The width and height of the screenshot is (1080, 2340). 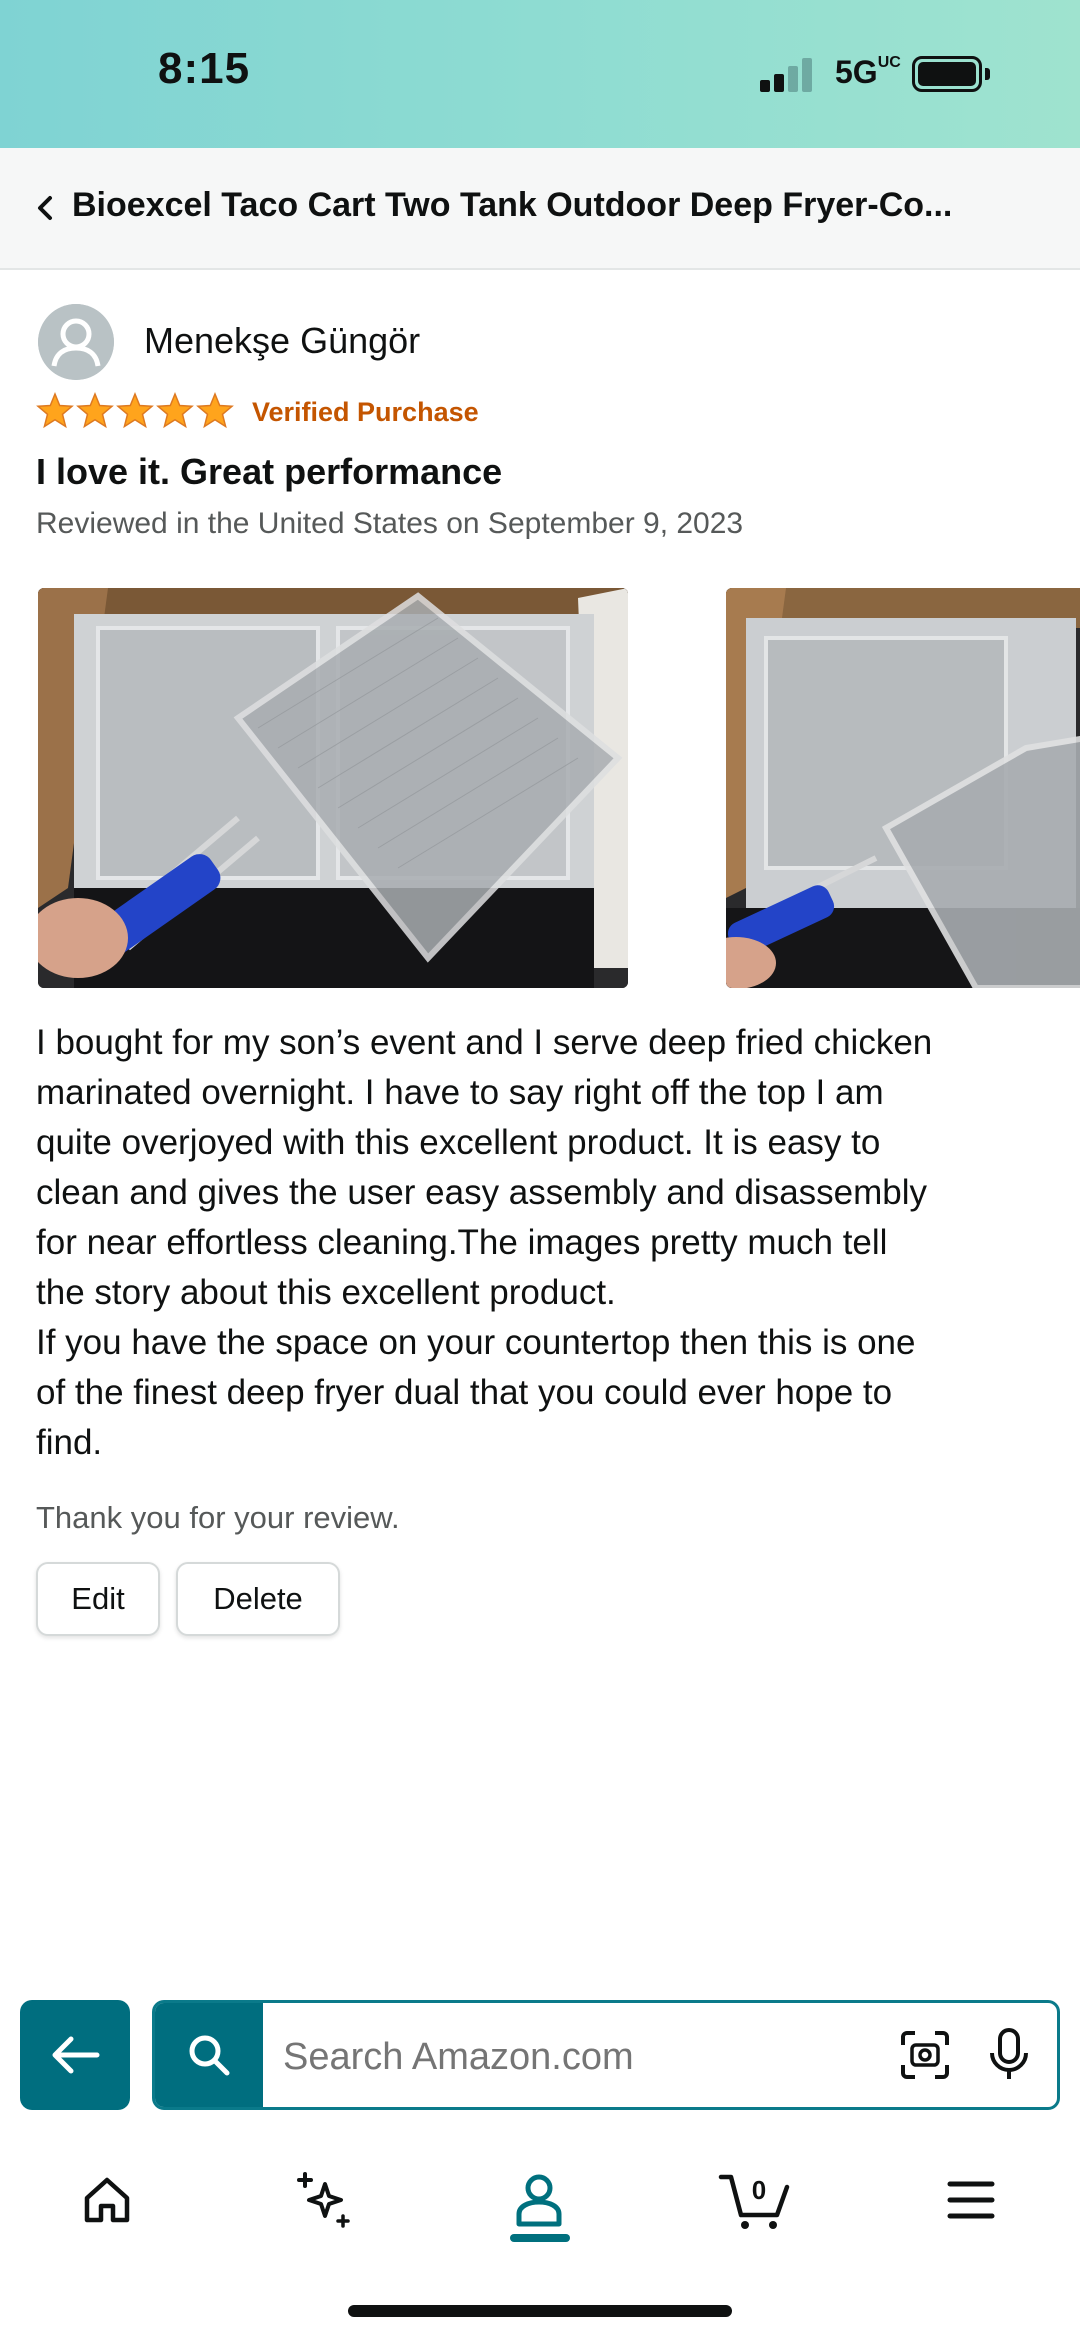 I want to click on cart-count: 0, so click(x=759, y=2190).